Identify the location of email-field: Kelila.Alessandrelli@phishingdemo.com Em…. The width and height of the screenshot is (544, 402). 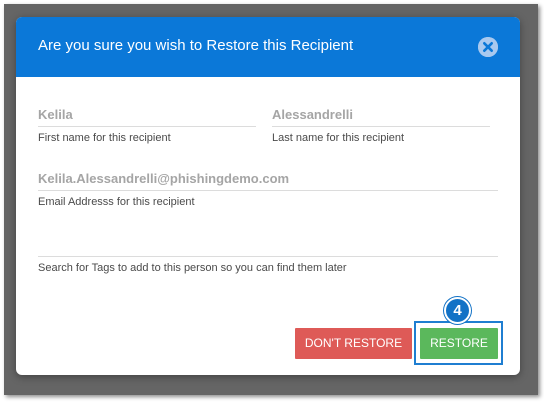
(268, 190).